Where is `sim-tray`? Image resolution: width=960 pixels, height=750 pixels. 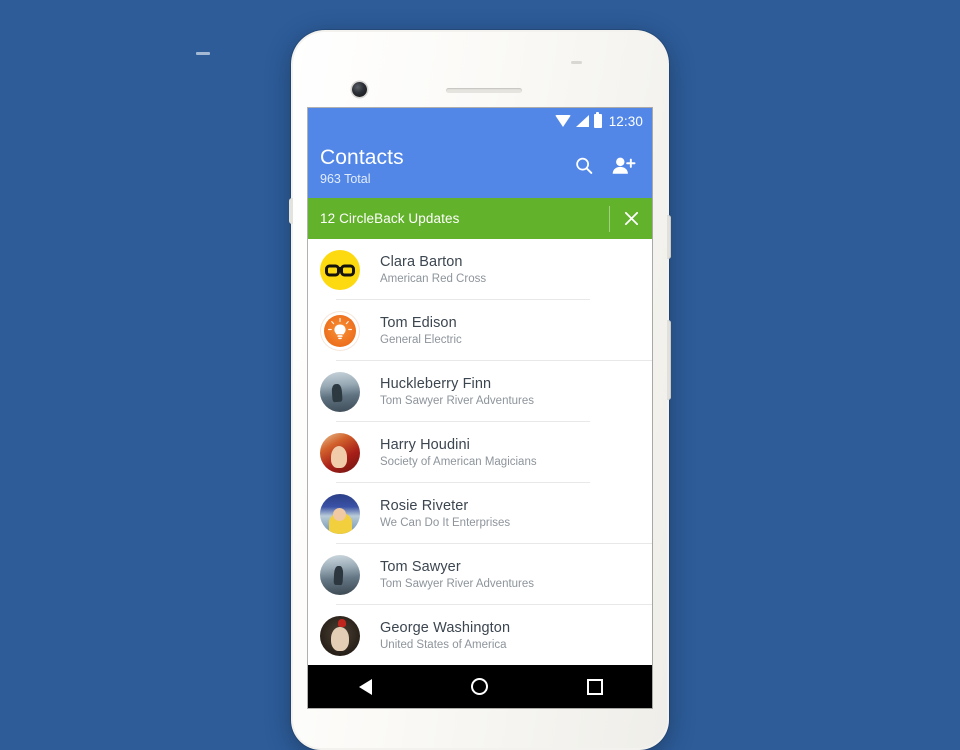
sim-tray is located at coordinates (291, 211).